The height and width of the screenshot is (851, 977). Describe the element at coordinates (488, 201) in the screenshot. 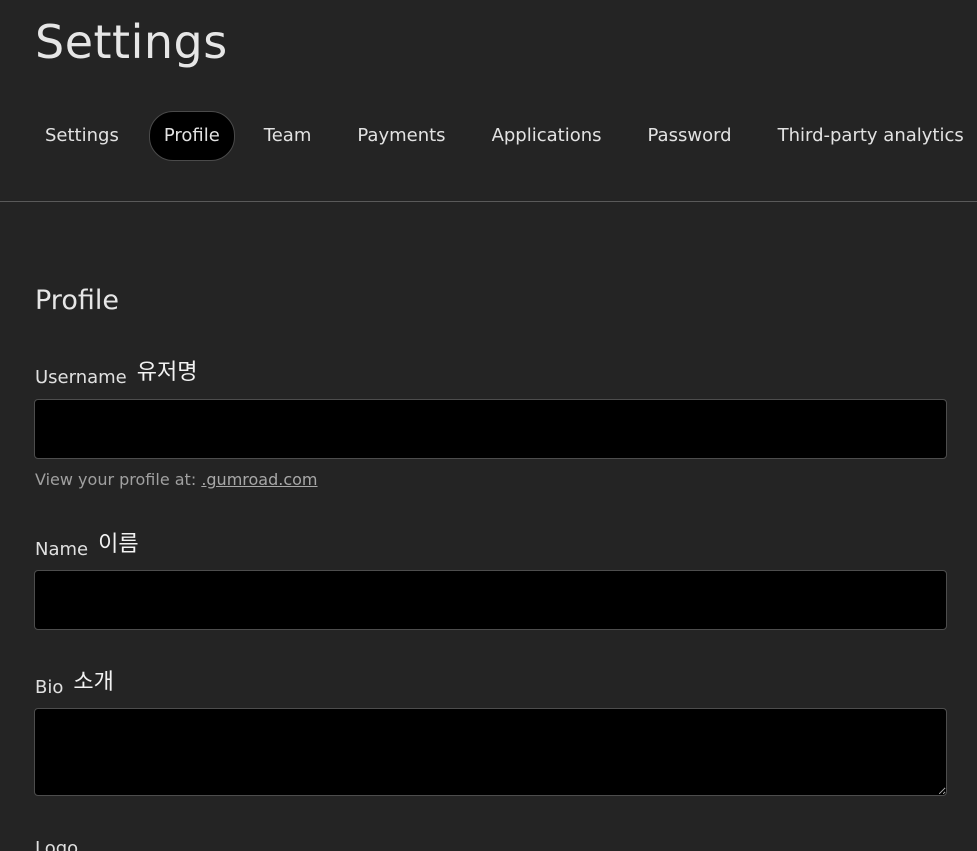

I see `header-divider` at that location.